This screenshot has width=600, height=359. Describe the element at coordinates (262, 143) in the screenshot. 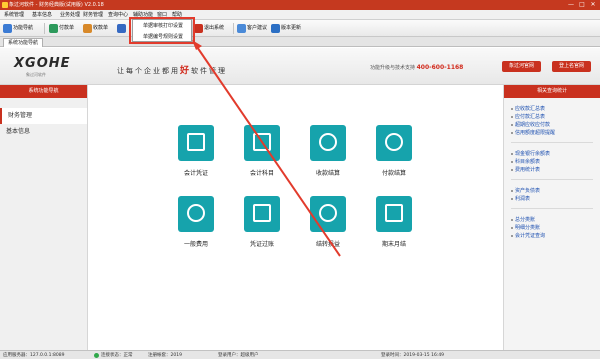

I see `book-icon` at that location.